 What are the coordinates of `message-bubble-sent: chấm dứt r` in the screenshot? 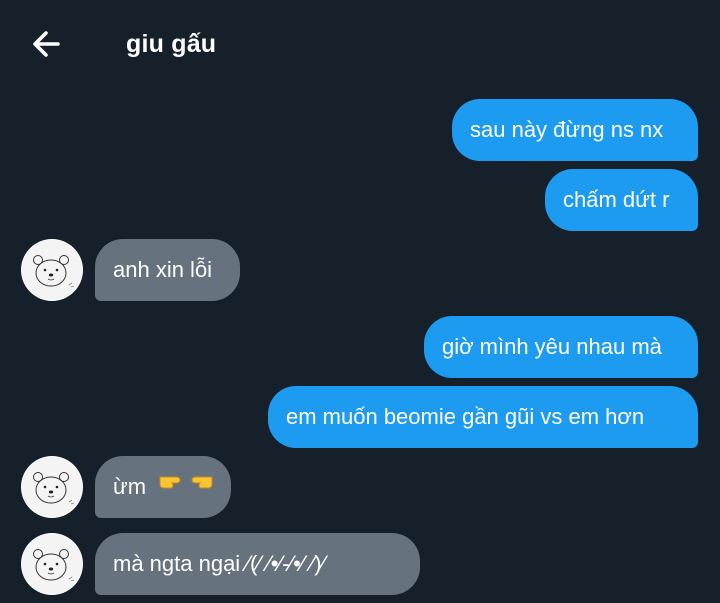 It's located at (621, 200).